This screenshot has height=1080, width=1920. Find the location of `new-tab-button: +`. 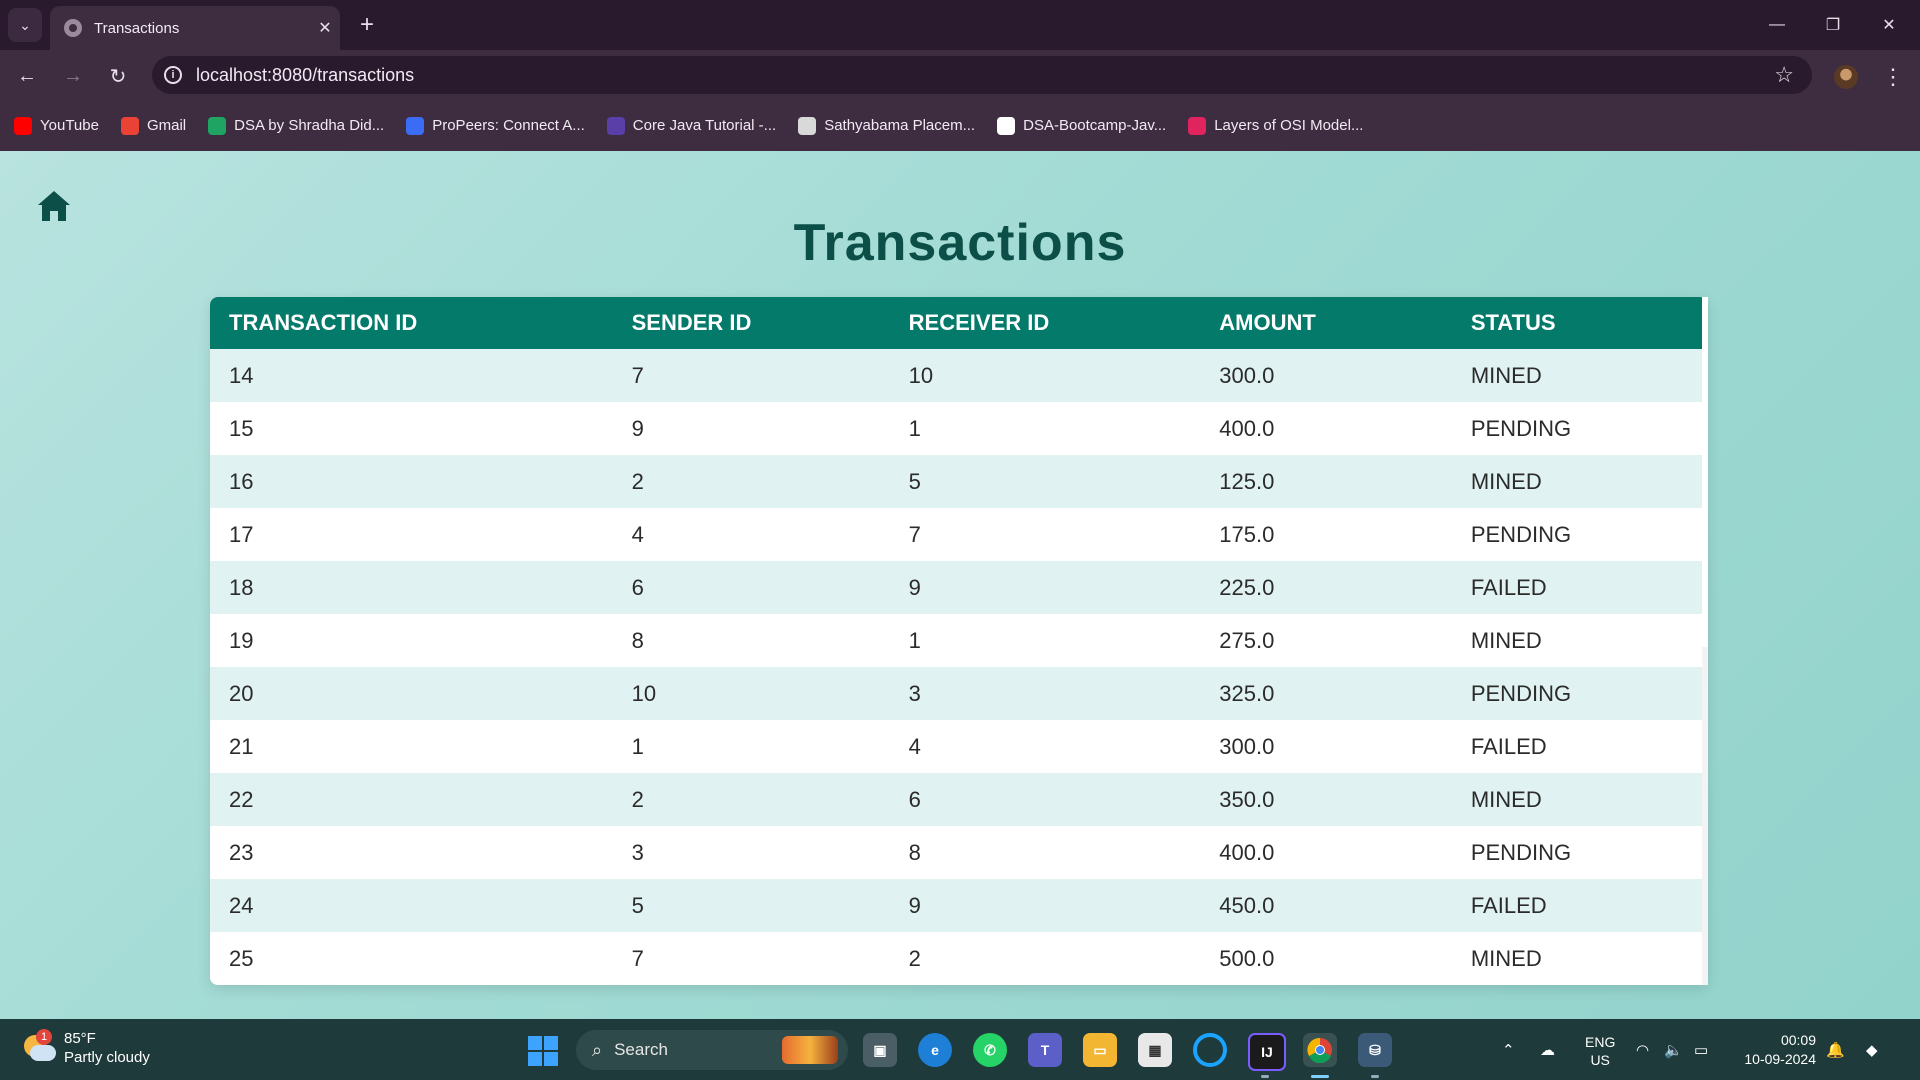

new-tab-button: + is located at coordinates (367, 25).